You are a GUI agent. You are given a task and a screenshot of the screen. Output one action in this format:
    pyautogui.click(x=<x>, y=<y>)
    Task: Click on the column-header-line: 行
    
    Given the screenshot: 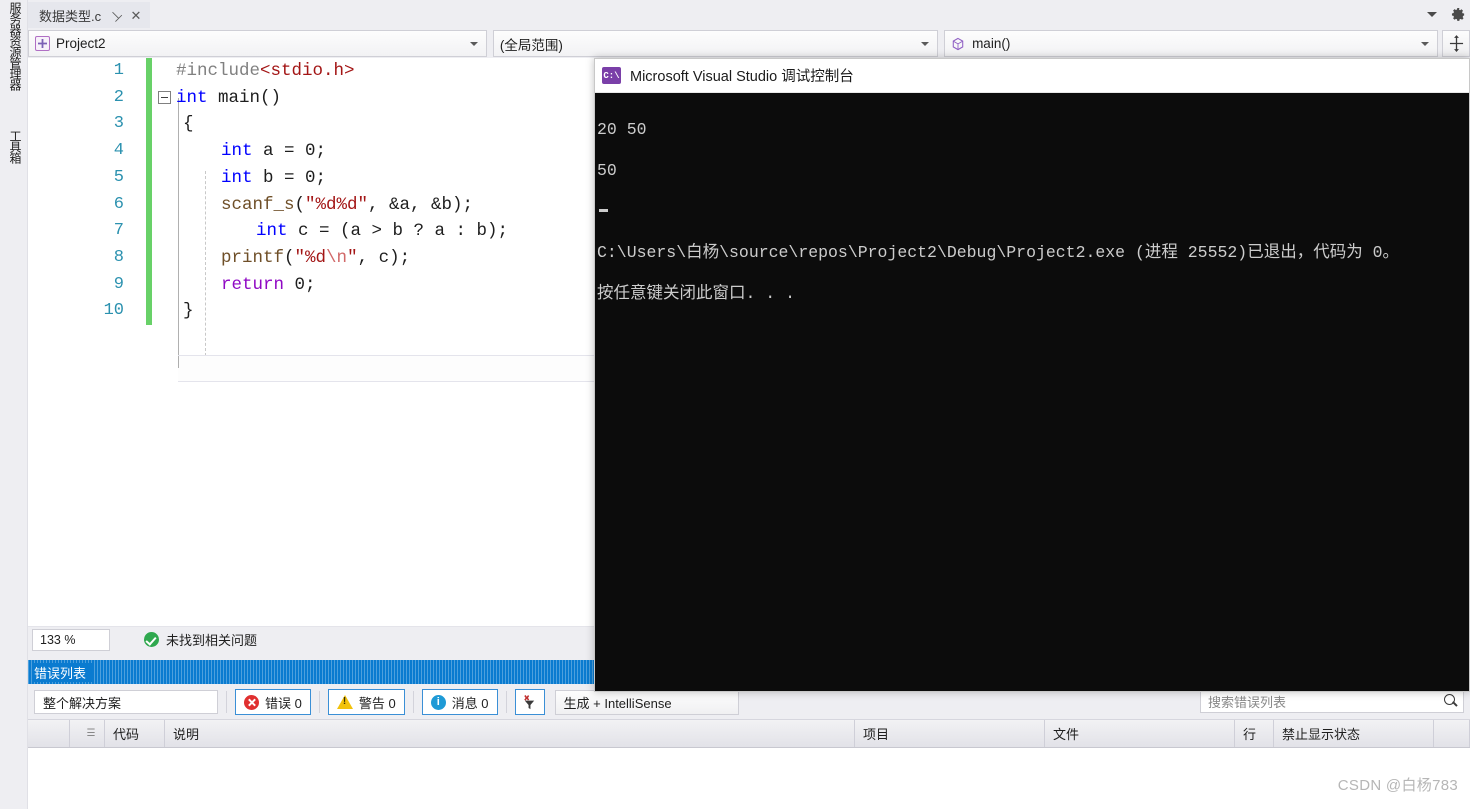 What is the action you would take?
    pyautogui.click(x=1254, y=733)
    